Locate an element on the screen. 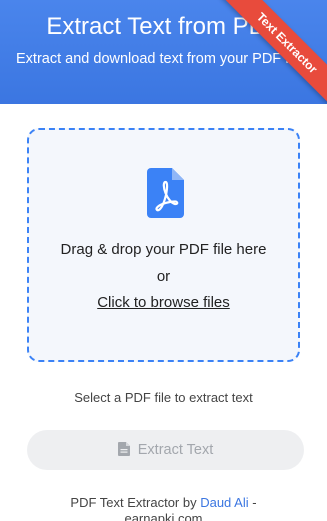  footer-prefix: PDF Text Extractor by is located at coordinates (135, 502).